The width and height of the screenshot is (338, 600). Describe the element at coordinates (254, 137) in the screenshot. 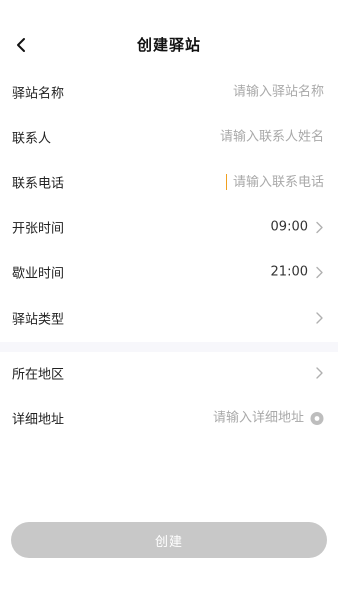

I see `contact-input` at that location.